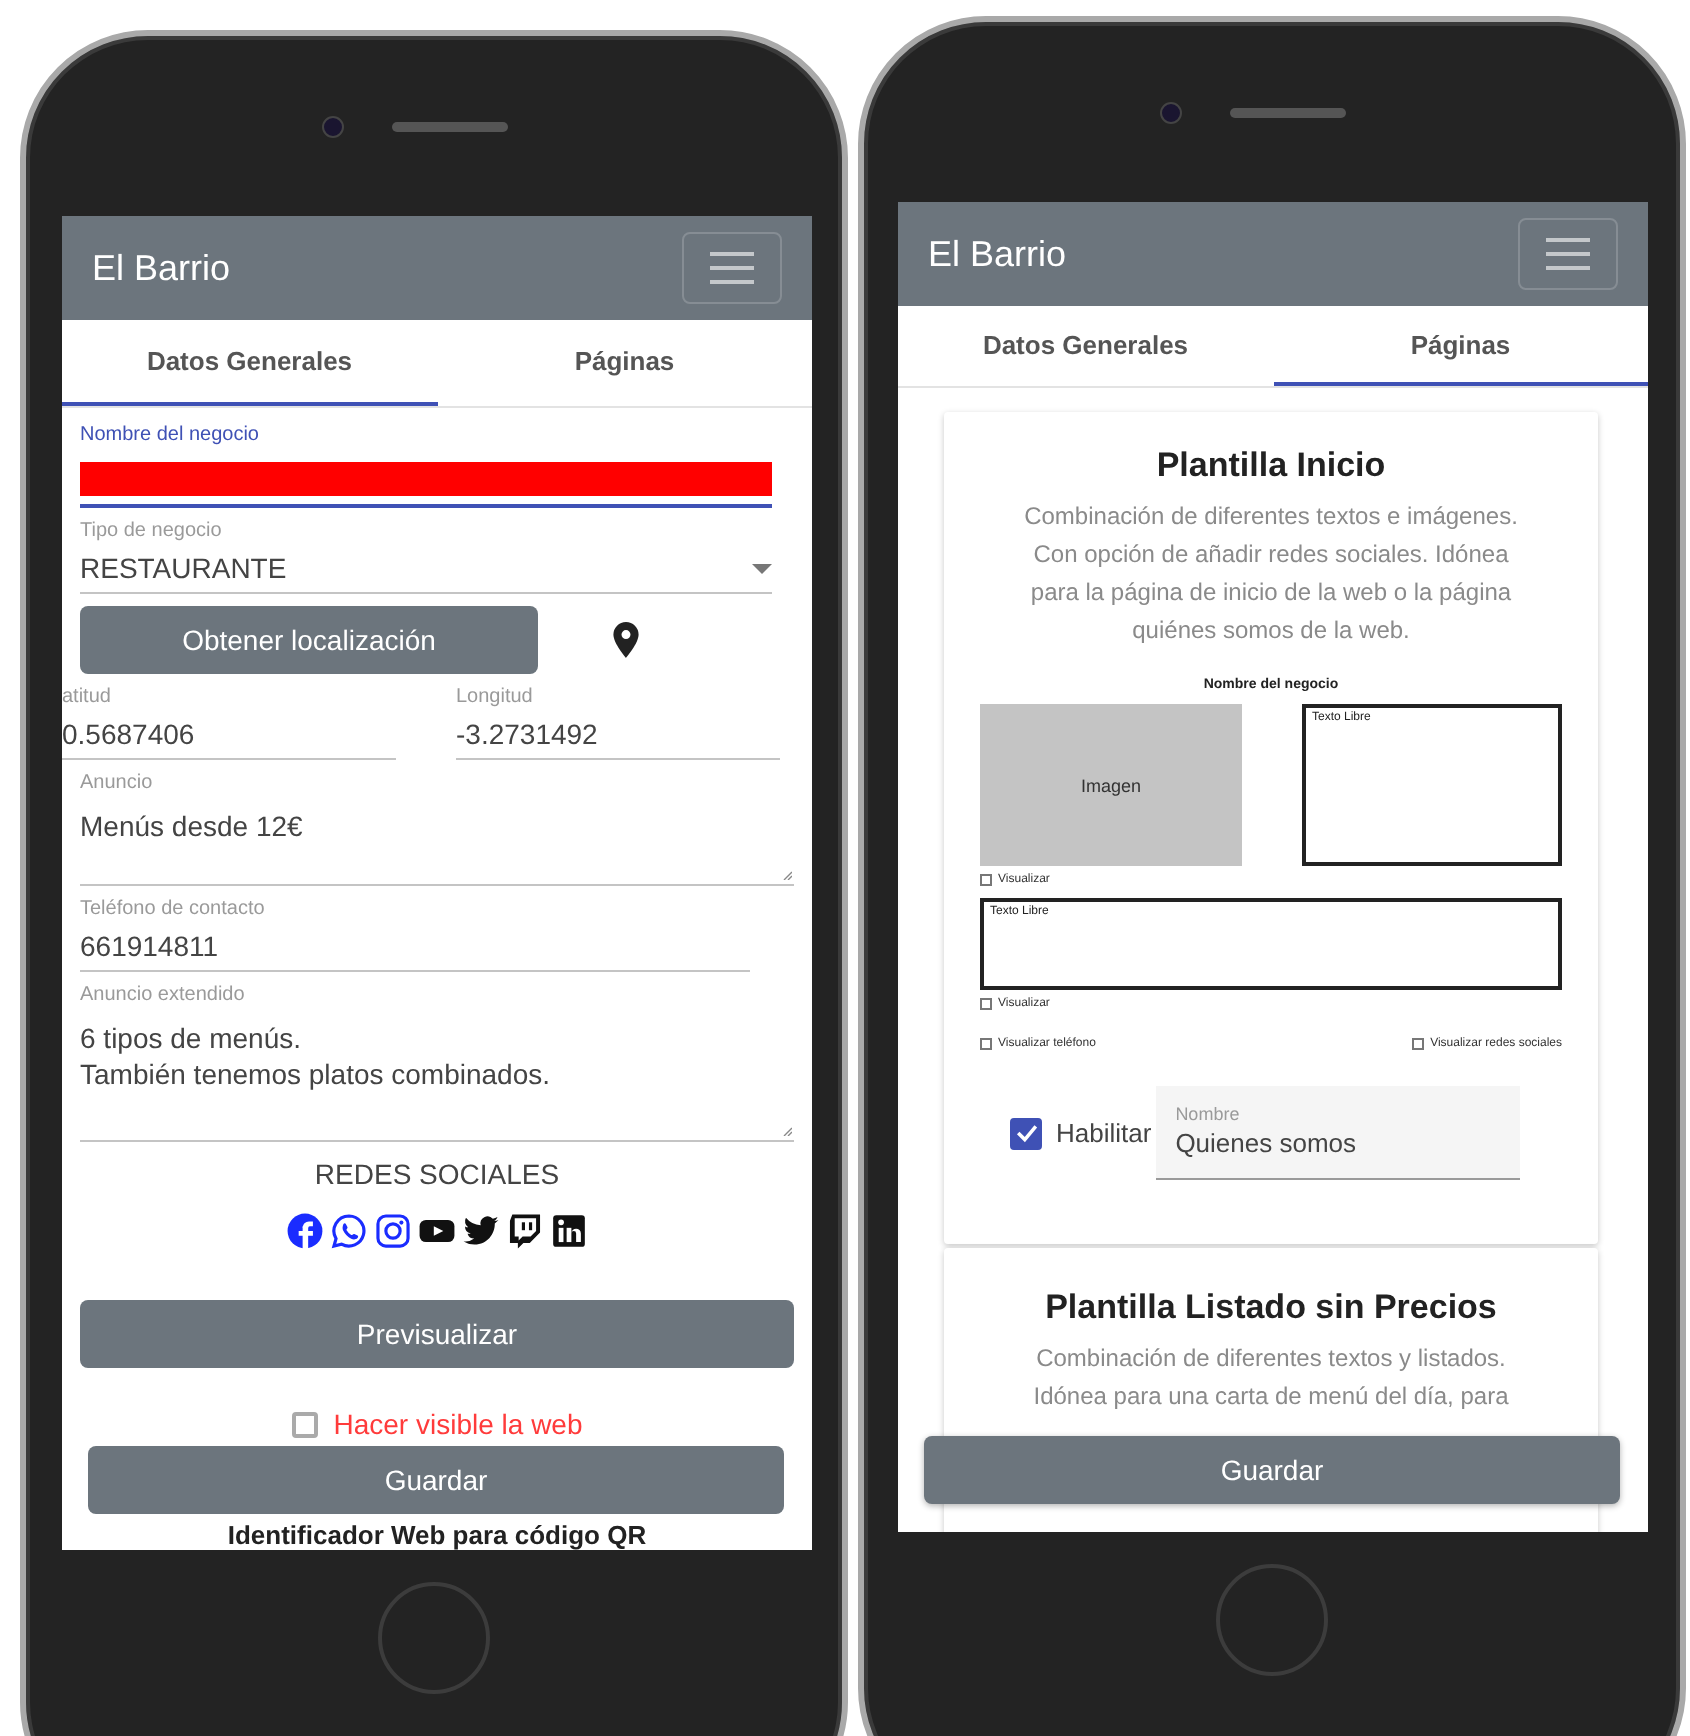  What do you see at coordinates (626, 640) in the screenshot?
I see `map-pin-icon` at bounding box center [626, 640].